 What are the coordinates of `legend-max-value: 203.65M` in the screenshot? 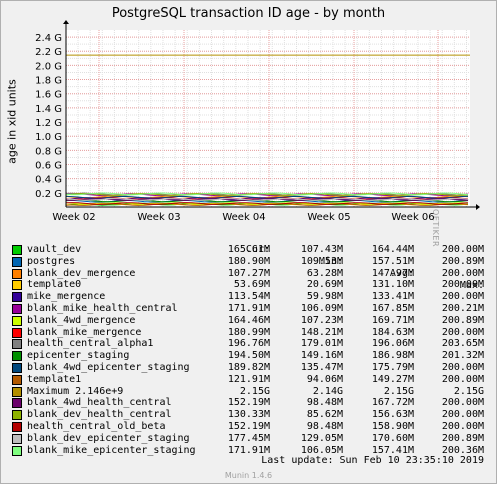 It's located at (462, 344).